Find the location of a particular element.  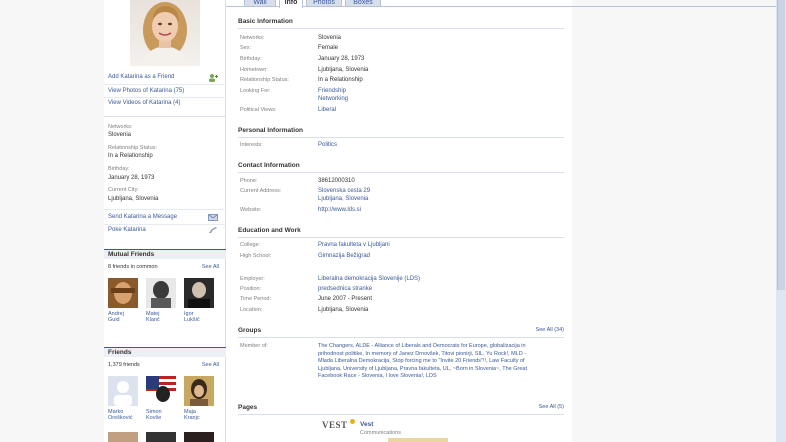

info-value: 38612000310 is located at coordinates (336, 181).